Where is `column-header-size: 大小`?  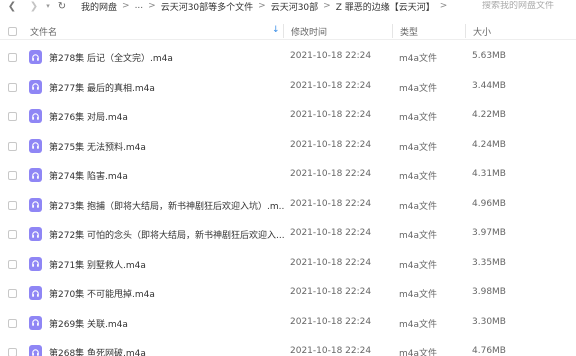 column-header-size: 大小 is located at coordinates (482, 31).